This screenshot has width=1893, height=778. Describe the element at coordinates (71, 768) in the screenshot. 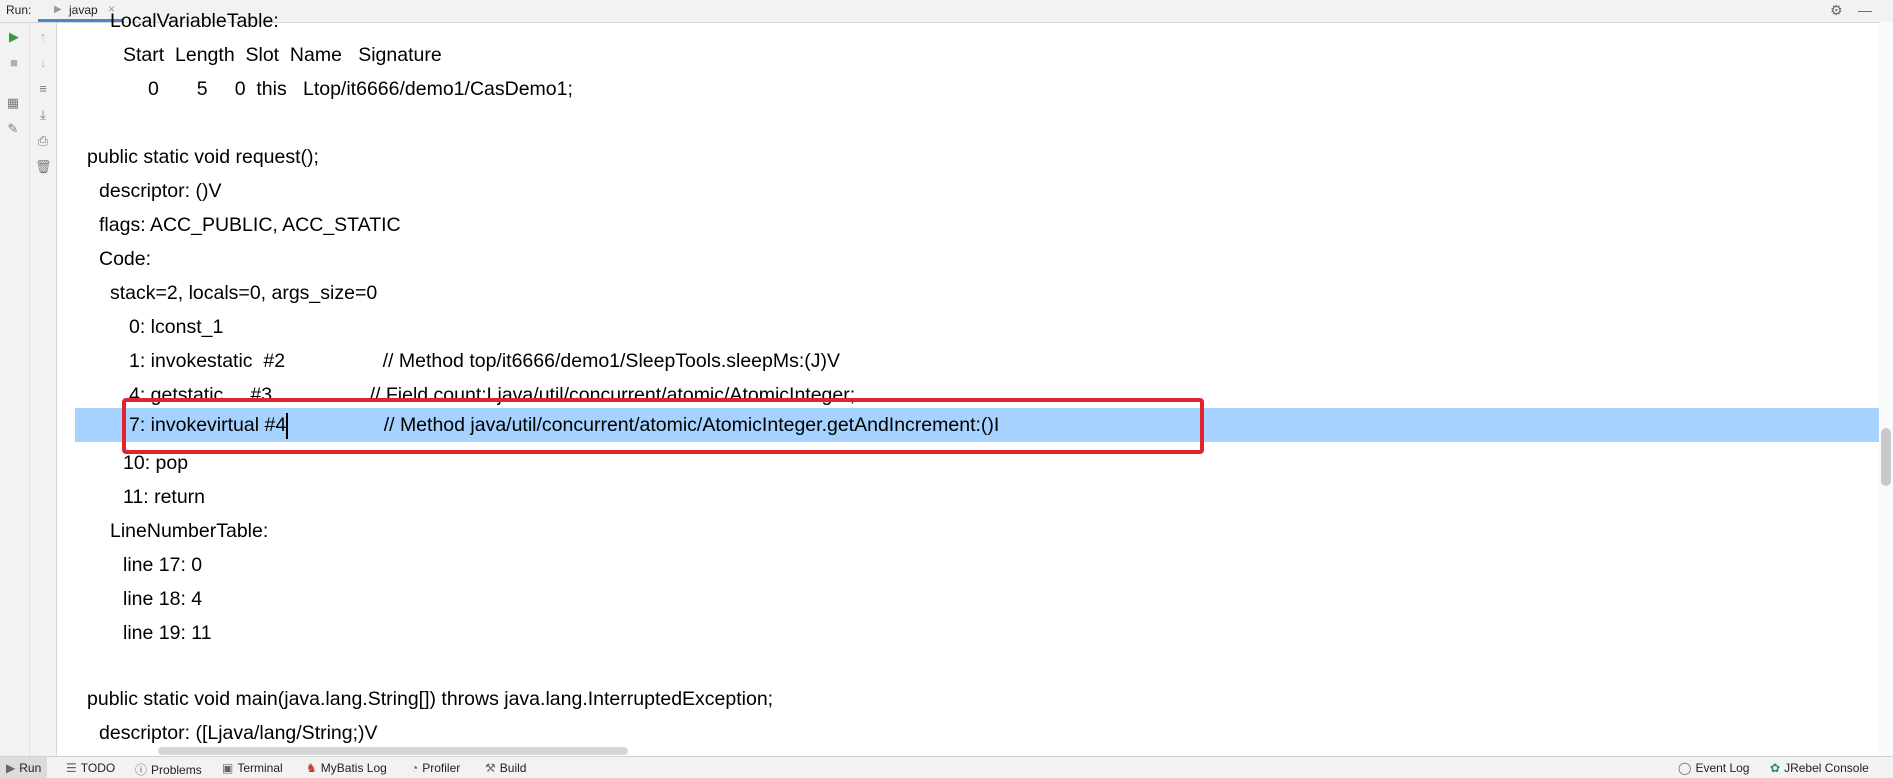

I see `list-icon: ☰` at that location.